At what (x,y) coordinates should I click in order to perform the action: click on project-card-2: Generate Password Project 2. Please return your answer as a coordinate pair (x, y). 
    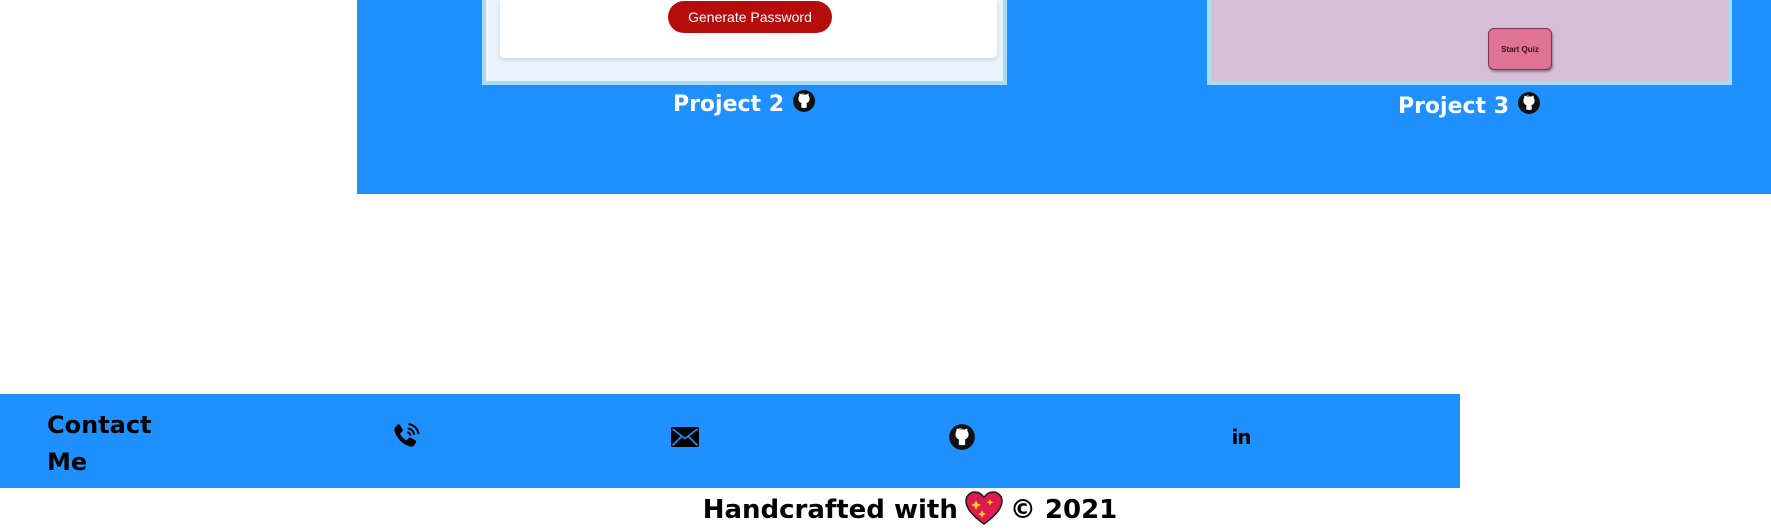
    Looking at the image, I should click on (744, 58).